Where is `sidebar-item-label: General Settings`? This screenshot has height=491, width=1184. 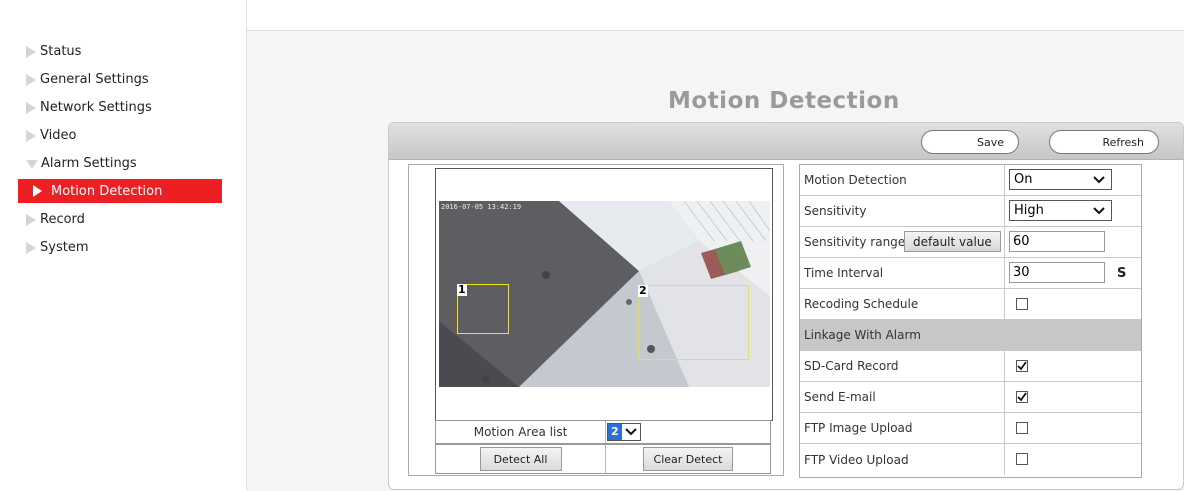
sidebar-item-label: General Settings is located at coordinates (94, 79).